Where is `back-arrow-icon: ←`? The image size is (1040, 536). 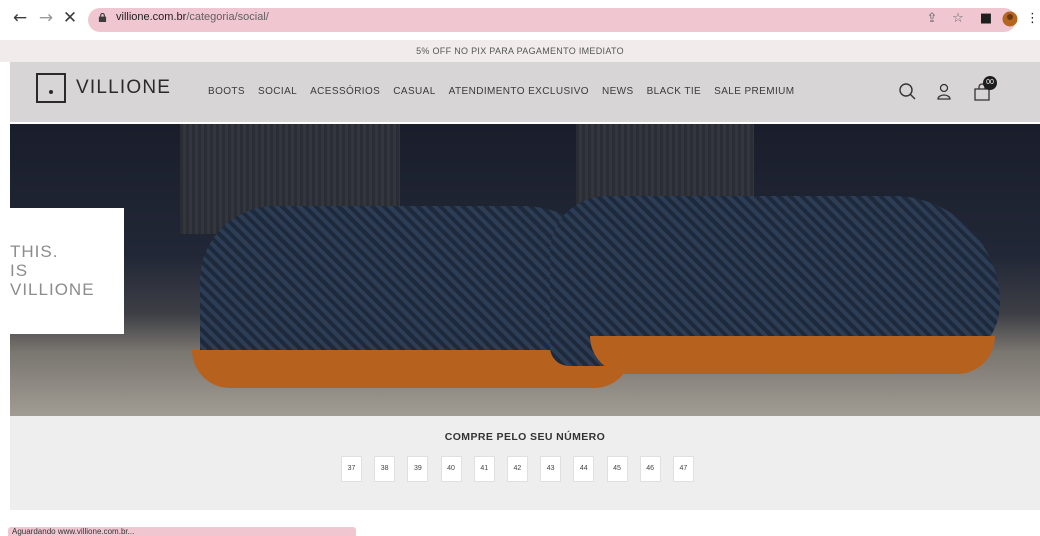 back-arrow-icon: ← is located at coordinates (20, 18).